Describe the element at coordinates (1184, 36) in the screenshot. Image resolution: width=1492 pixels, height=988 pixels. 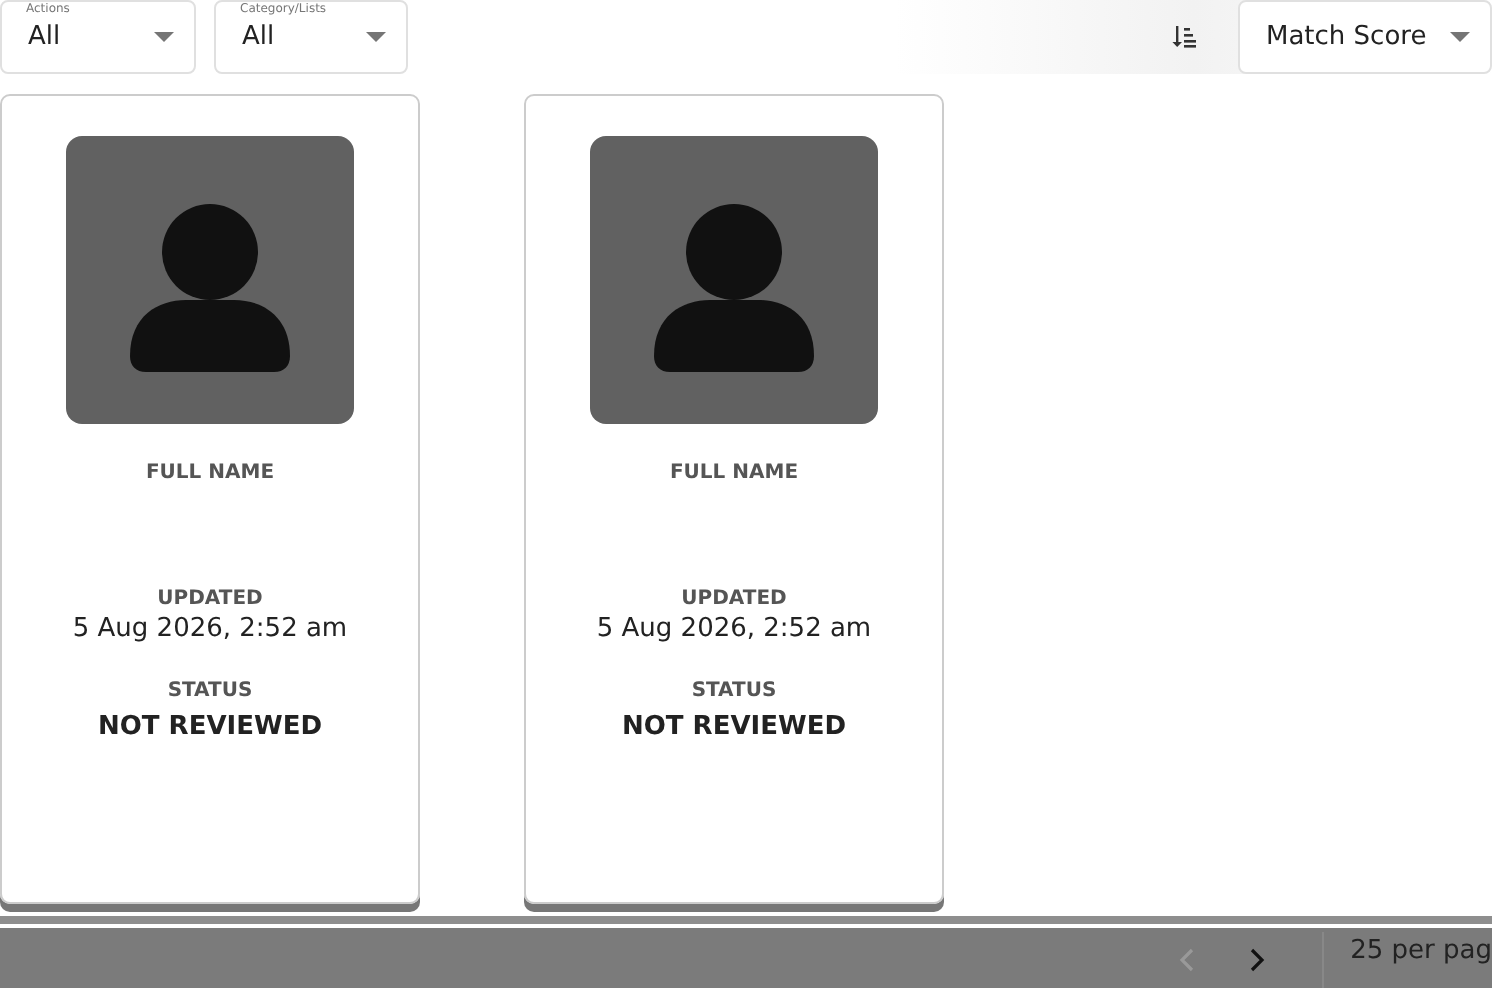
I see `sort-icon` at that location.